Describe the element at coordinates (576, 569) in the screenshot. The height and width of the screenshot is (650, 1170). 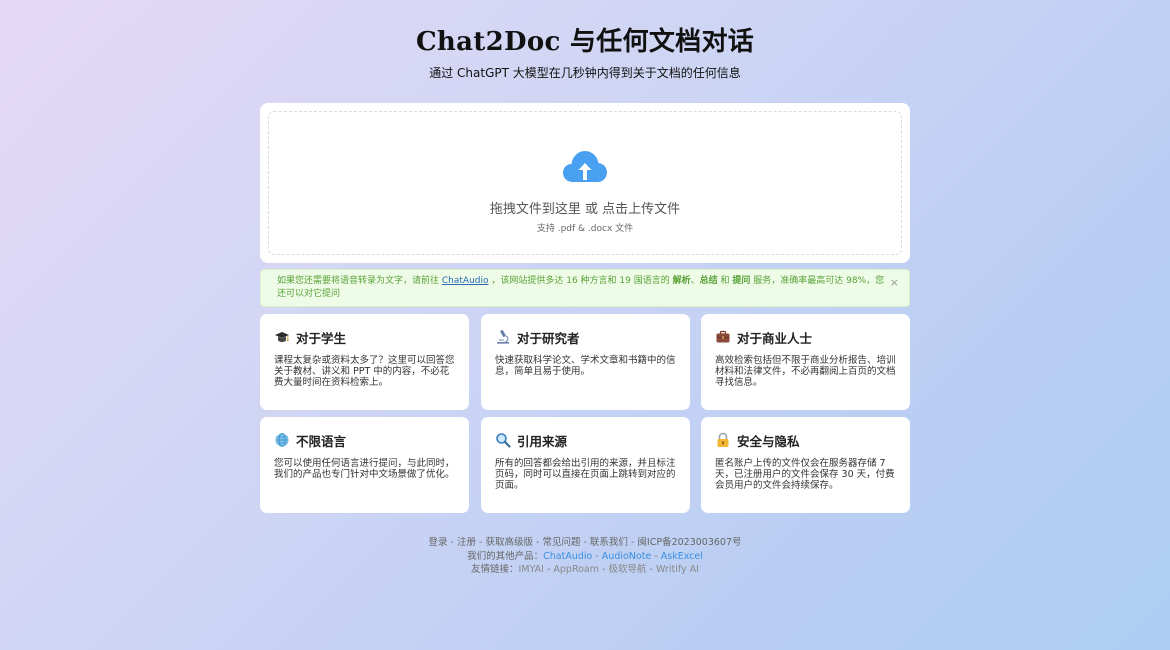
I see `friend-approam-link: AppRoam` at that location.